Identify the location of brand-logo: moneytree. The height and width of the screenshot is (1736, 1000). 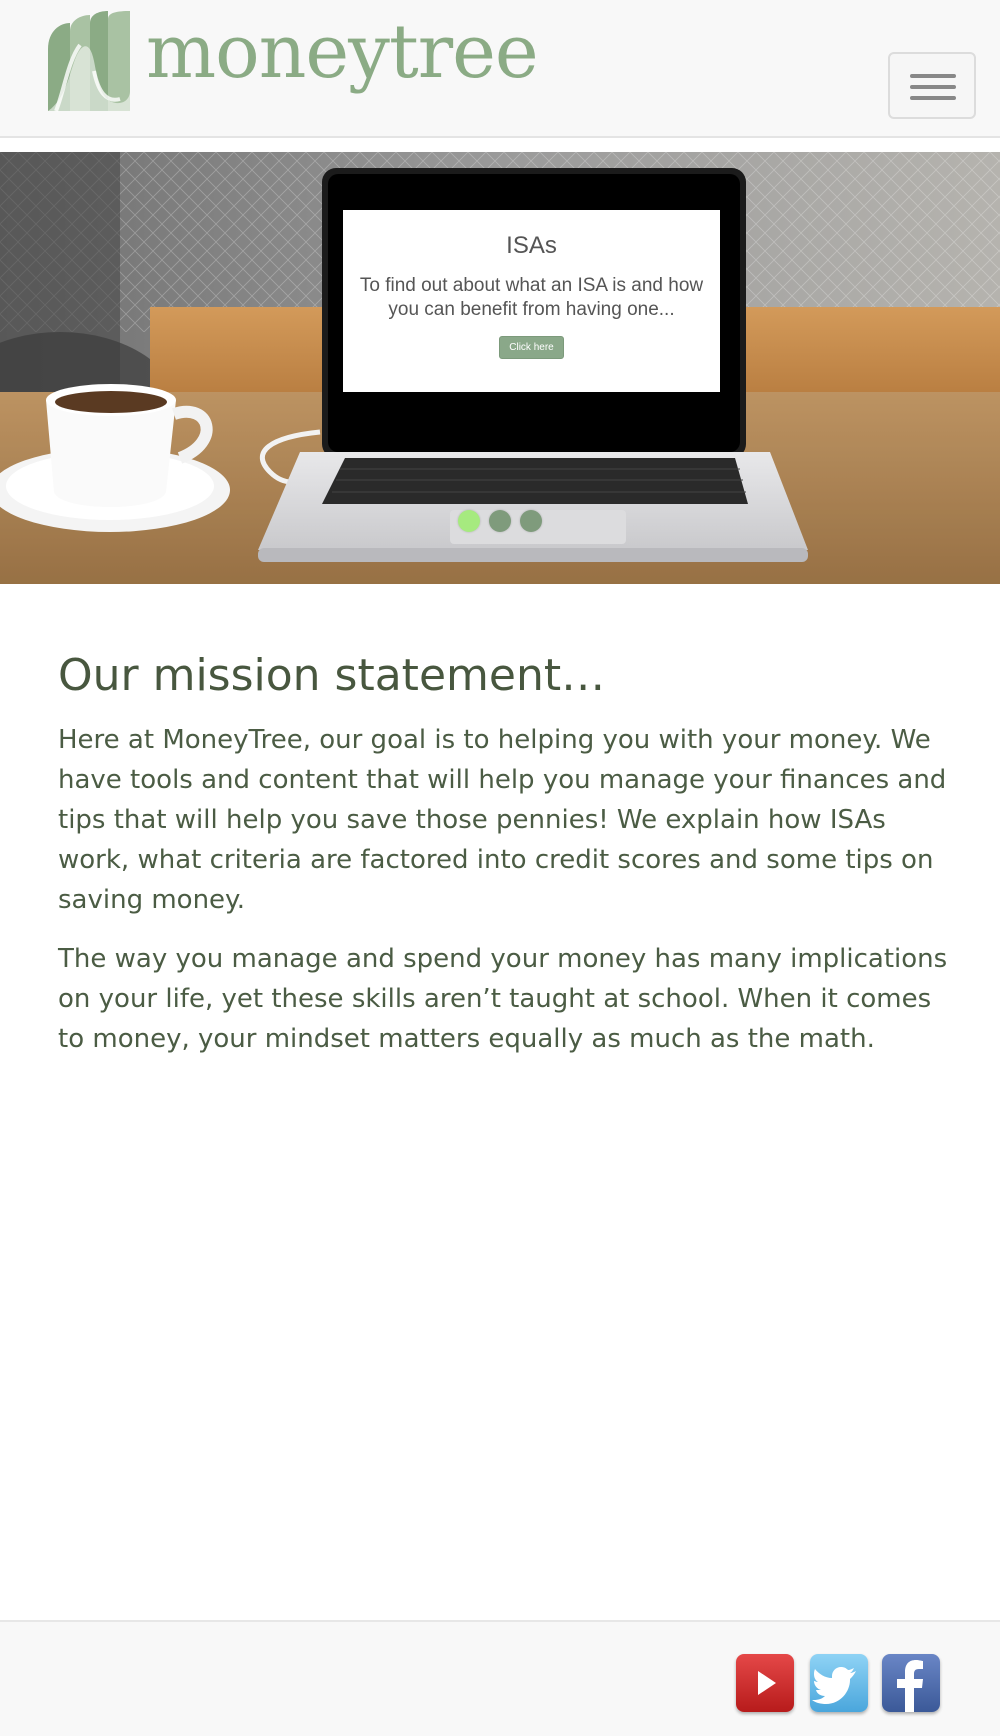
(292, 61).